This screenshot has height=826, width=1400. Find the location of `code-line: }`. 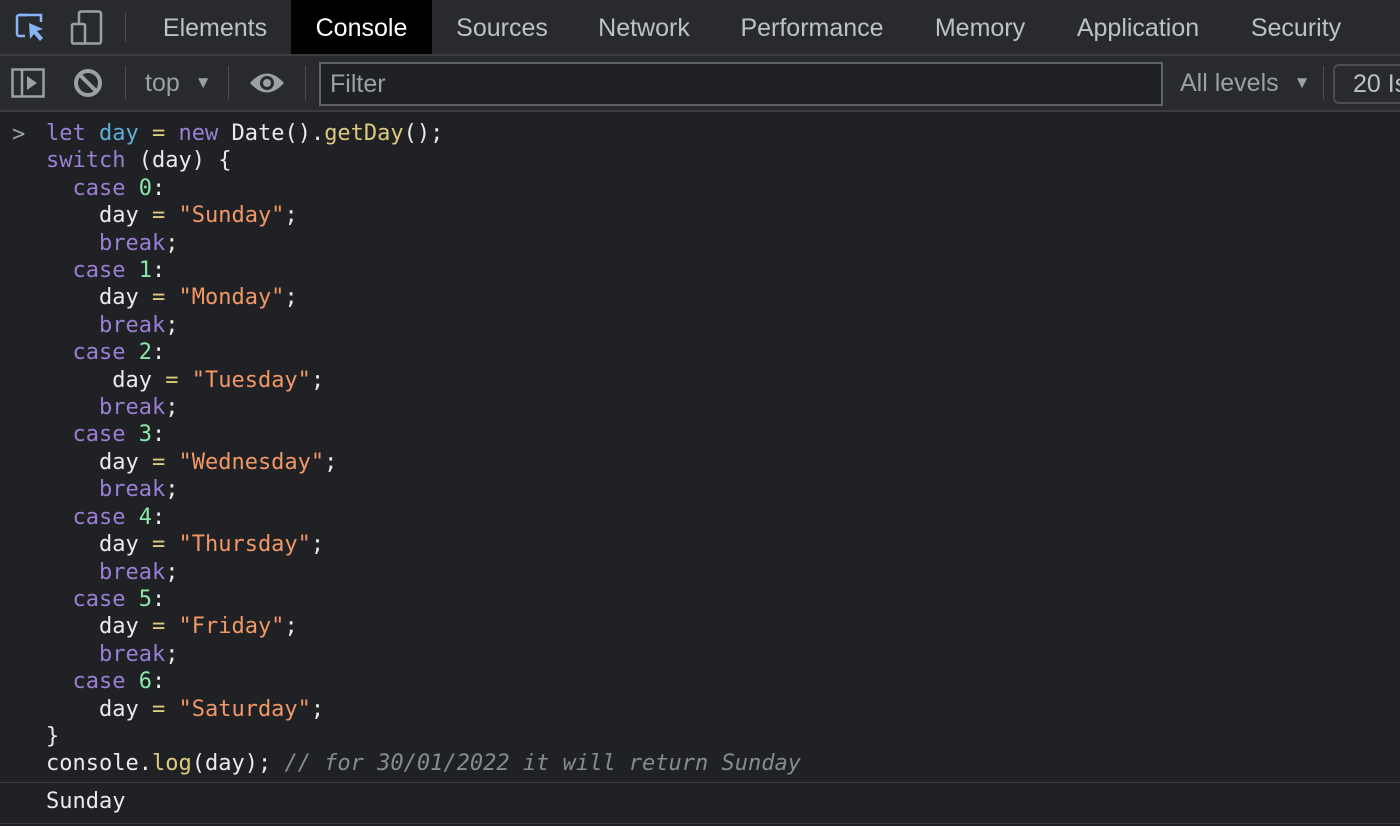

code-line: } is located at coordinates (423, 736).